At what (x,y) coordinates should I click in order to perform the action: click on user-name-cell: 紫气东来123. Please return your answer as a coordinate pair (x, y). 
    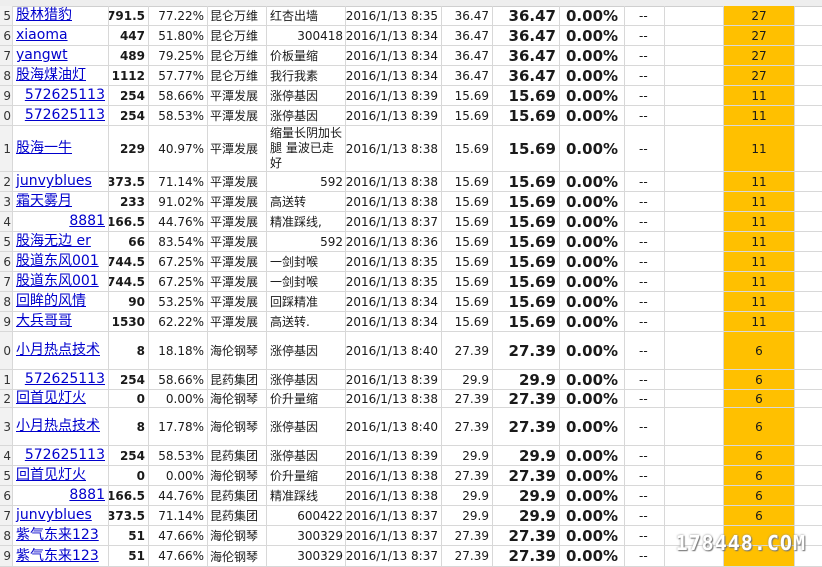
    Looking at the image, I should click on (61, 535).